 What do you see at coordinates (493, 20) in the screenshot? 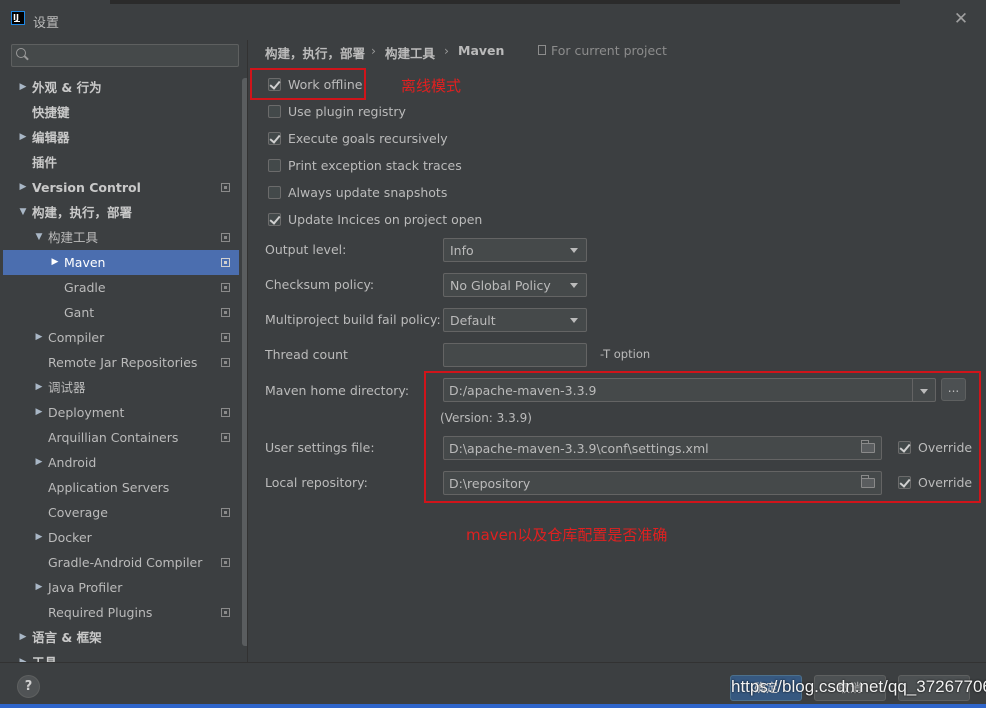
I see `title-bar: IJ 设置 ✕` at bounding box center [493, 20].